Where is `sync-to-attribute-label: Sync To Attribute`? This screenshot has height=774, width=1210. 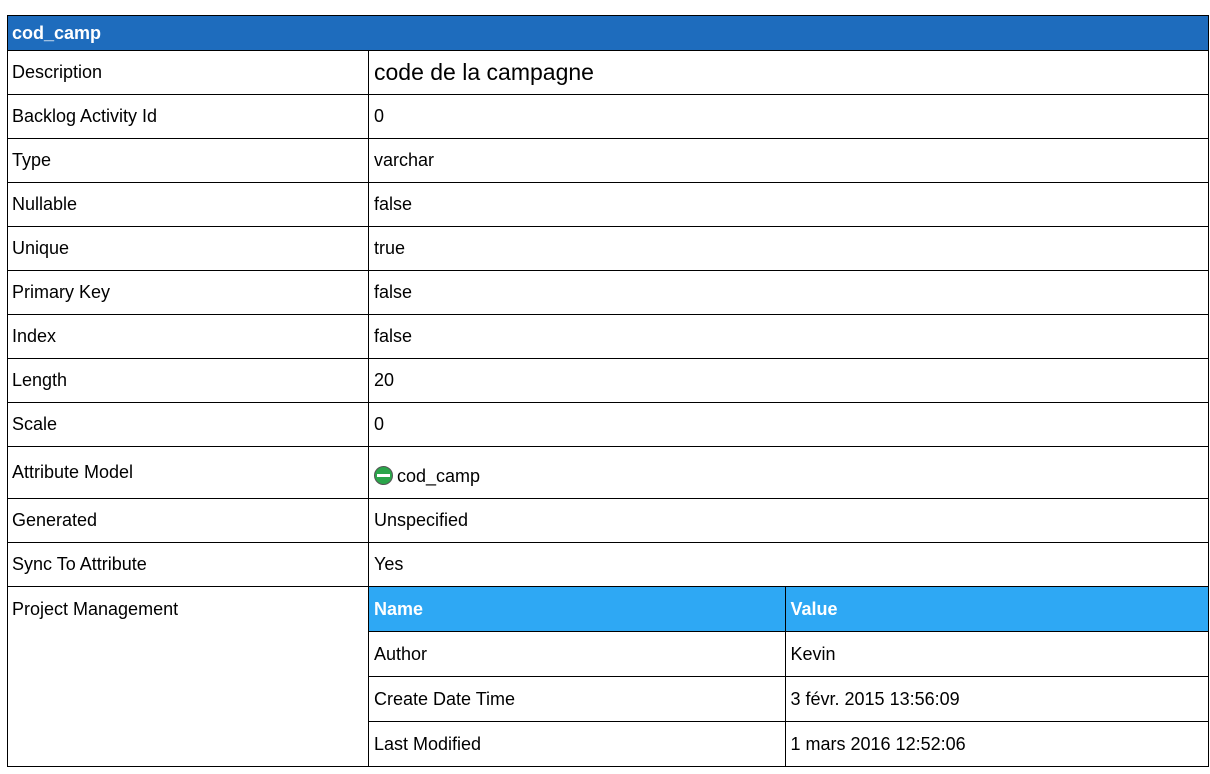
sync-to-attribute-label: Sync To Attribute is located at coordinates (188, 564).